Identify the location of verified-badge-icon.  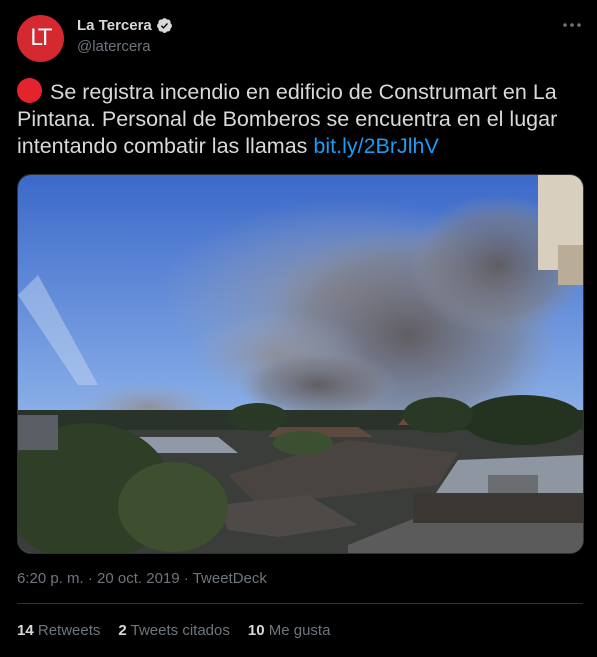
(164, 25).